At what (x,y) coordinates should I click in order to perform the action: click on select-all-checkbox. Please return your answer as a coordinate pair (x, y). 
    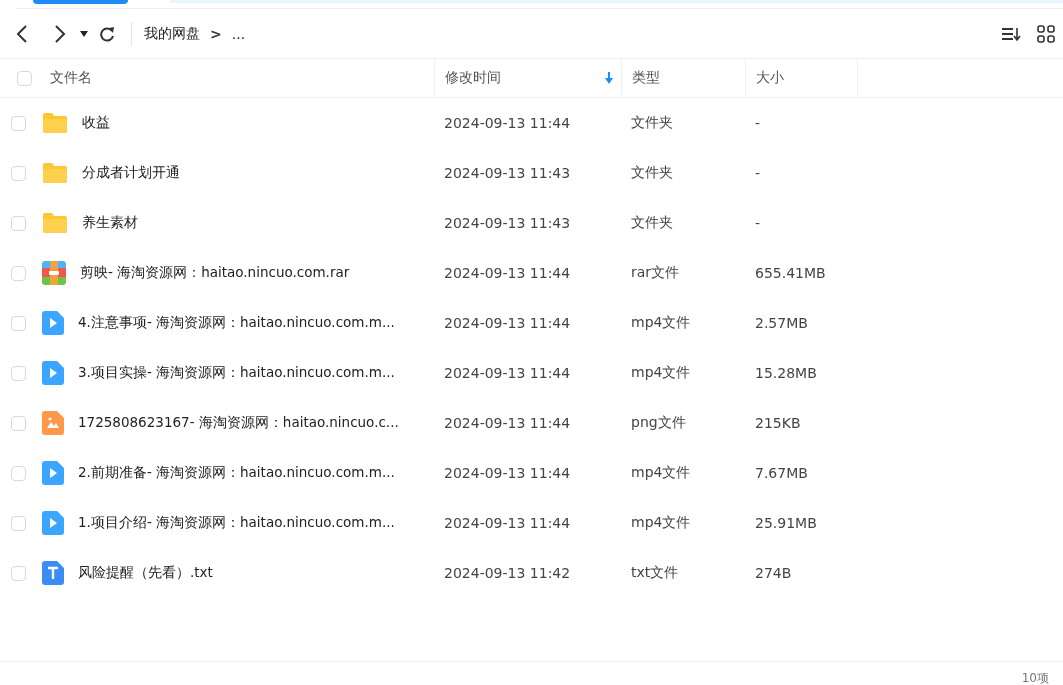
    Looking at the image, I should click on (24, 78).